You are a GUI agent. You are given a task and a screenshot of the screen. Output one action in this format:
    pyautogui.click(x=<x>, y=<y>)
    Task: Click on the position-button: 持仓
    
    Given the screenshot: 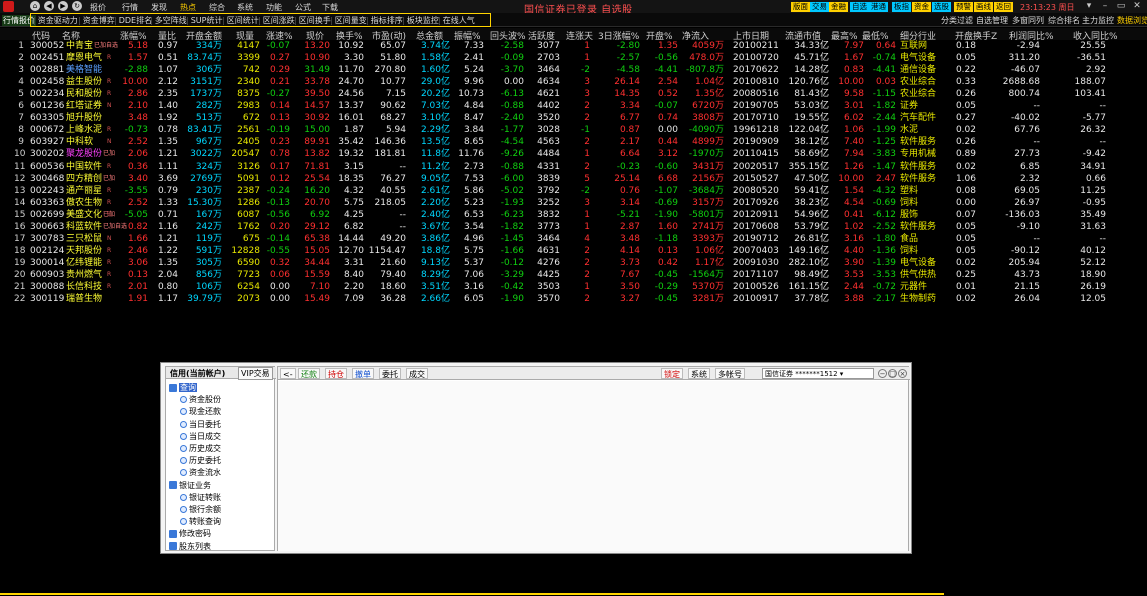 What is the action you would take?
    pyautogui.click(x=336, y=373)
    